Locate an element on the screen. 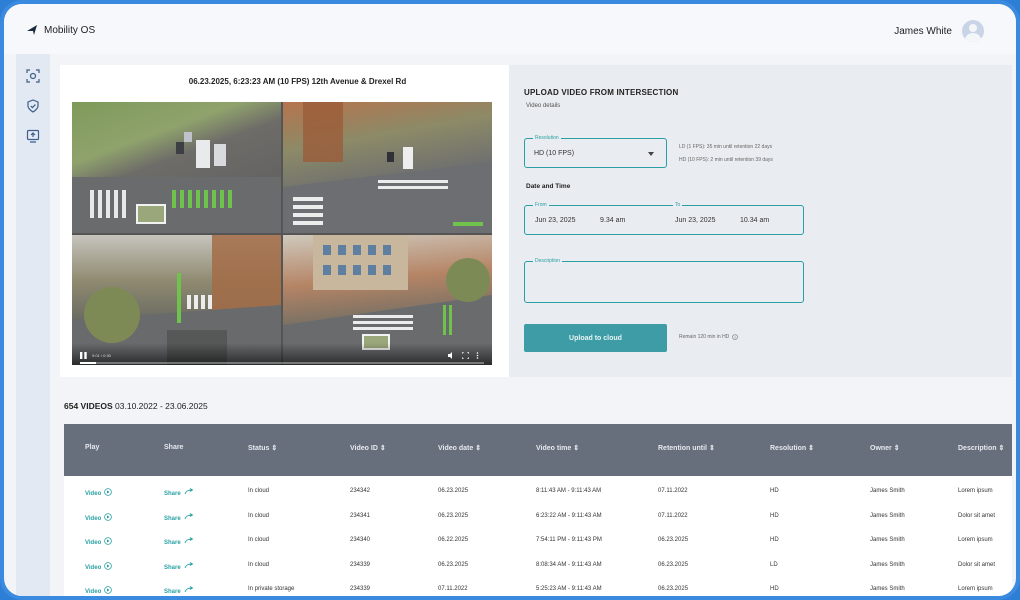 This screenshot has height=600, width=1020. camera-scan-icon is located at coordinates (33, 76).